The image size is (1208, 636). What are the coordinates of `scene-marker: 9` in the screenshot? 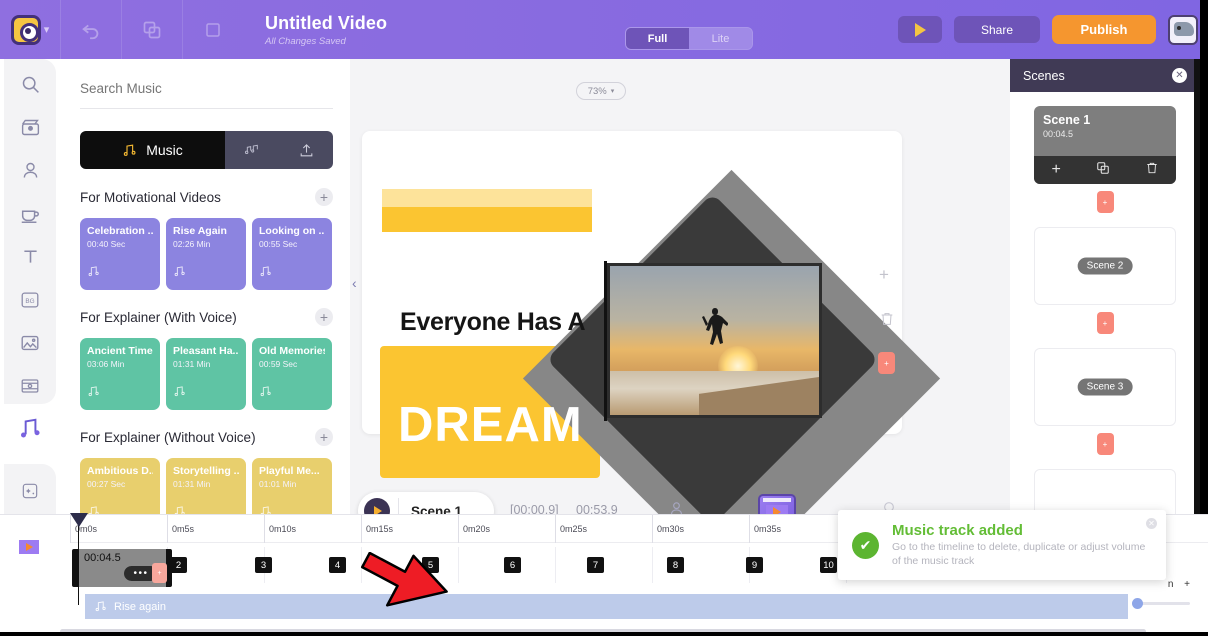 It's located at (754, 565).